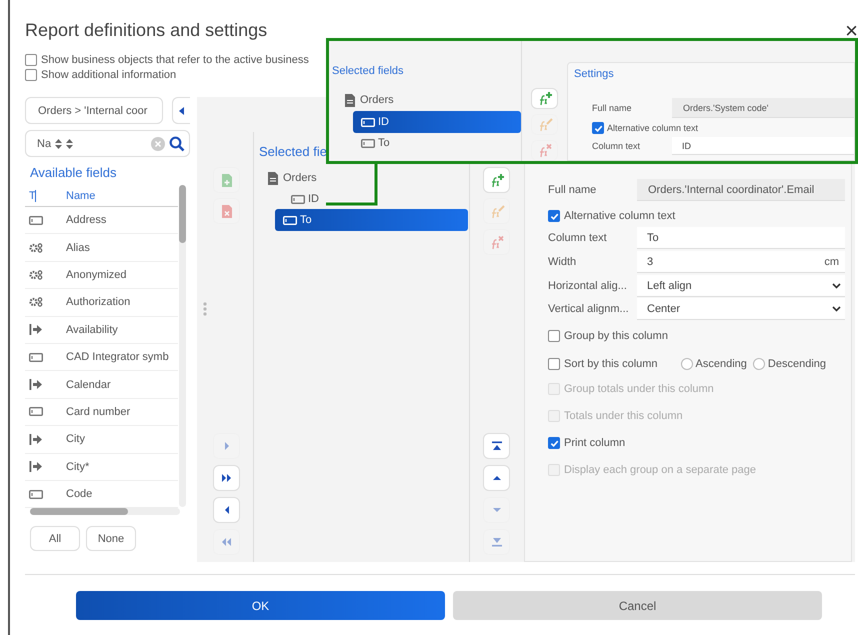 This screenshot has height=635, width=858. I want to click on section-title: Available fields, so click(73, 172).